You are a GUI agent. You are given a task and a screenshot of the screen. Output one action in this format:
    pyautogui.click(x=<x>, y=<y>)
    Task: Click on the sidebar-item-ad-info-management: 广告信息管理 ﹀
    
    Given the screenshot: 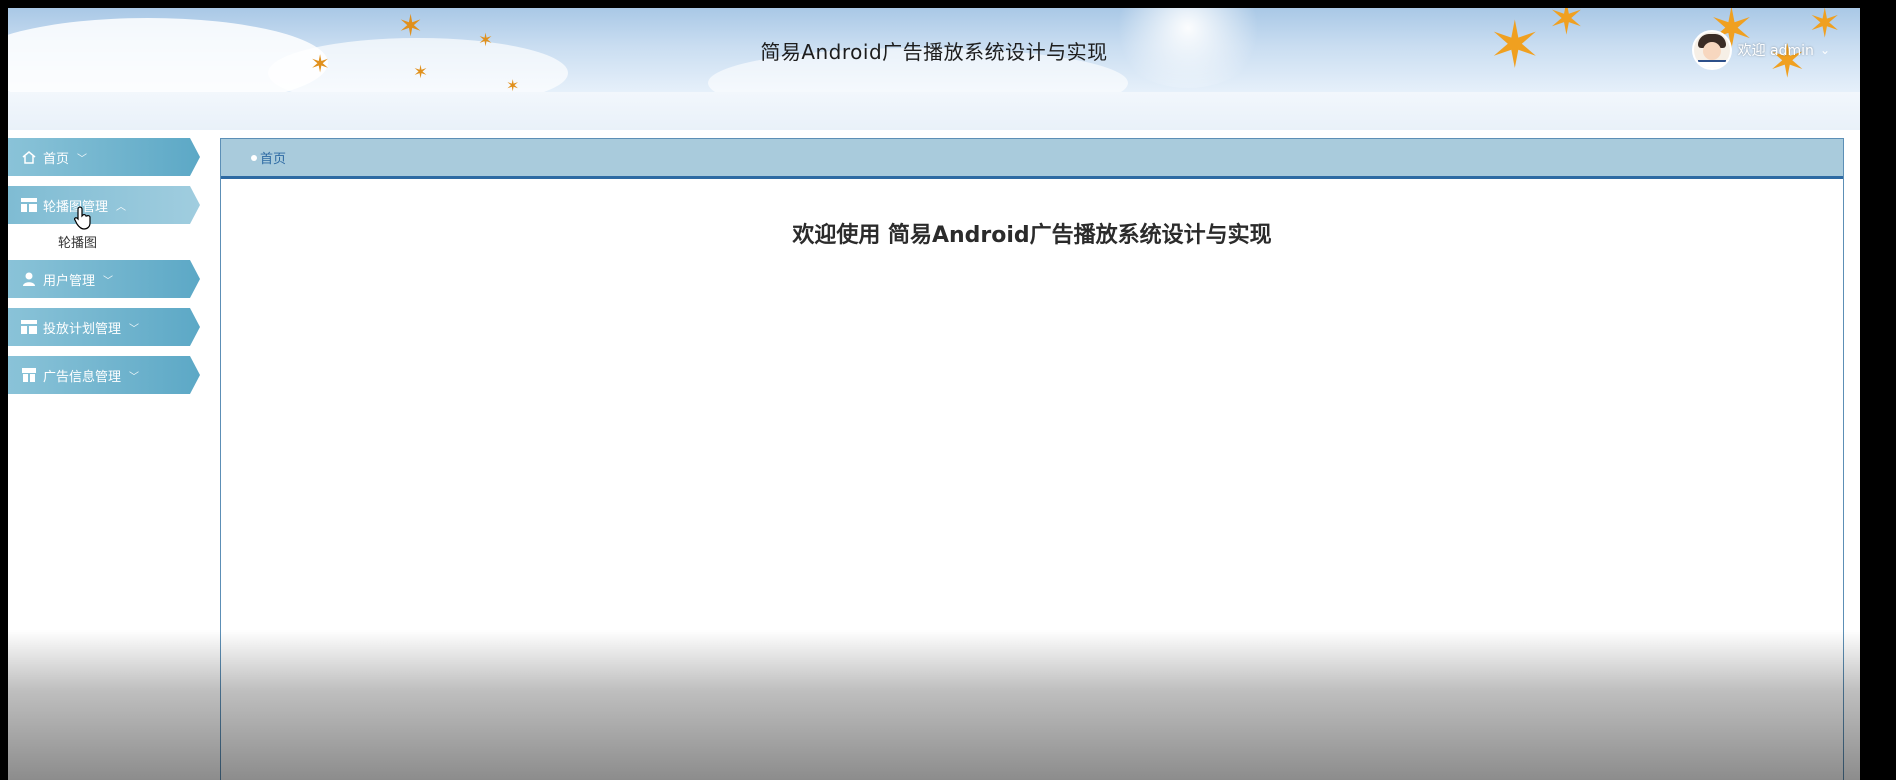 What is the action you would take?
    pyautogui.click(x=104, y=375)
    